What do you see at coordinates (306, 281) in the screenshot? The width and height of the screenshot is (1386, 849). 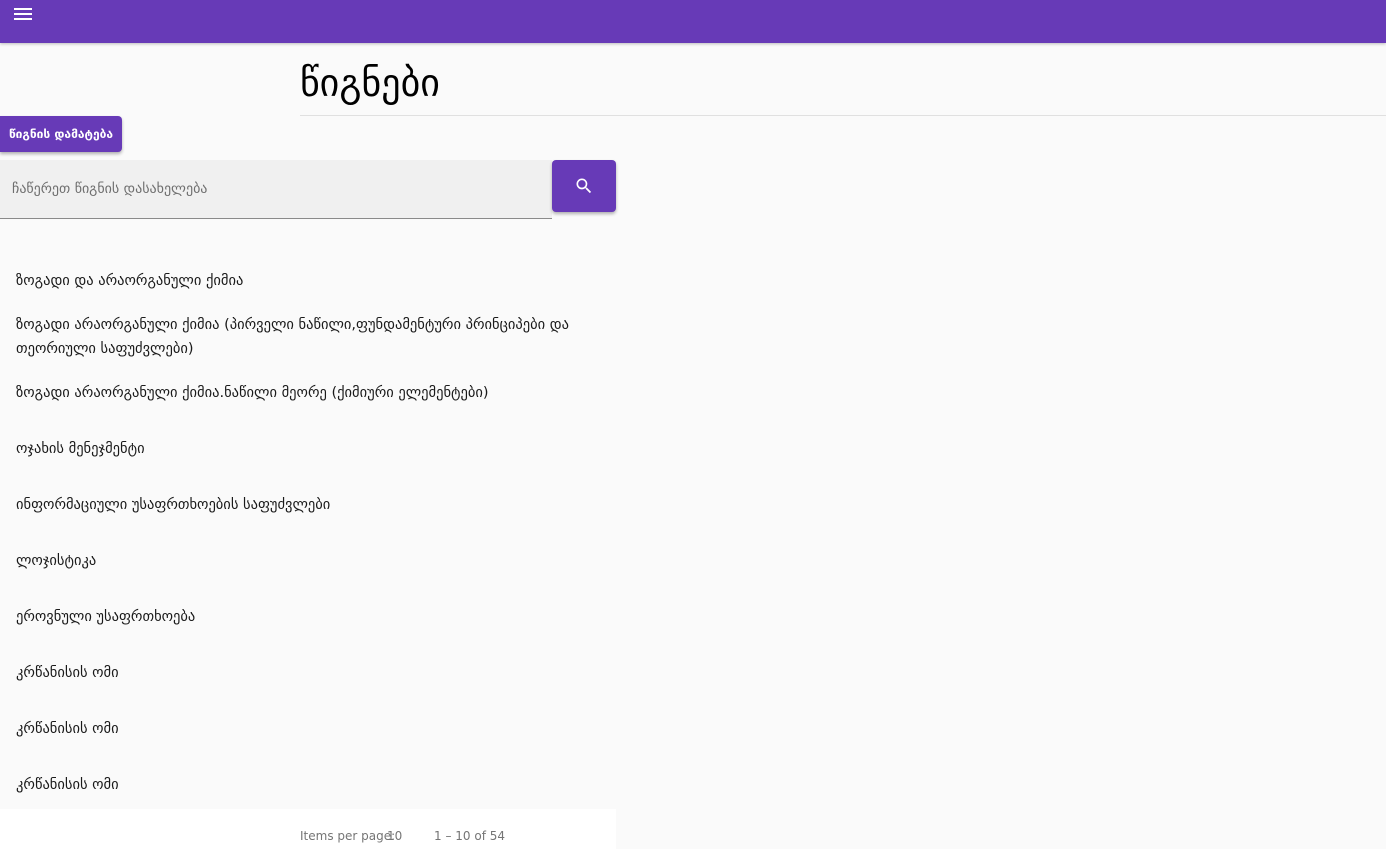 I see `list-item: ზოგადი და არაორგანული ქიმია` at bounding box center [306, 281].